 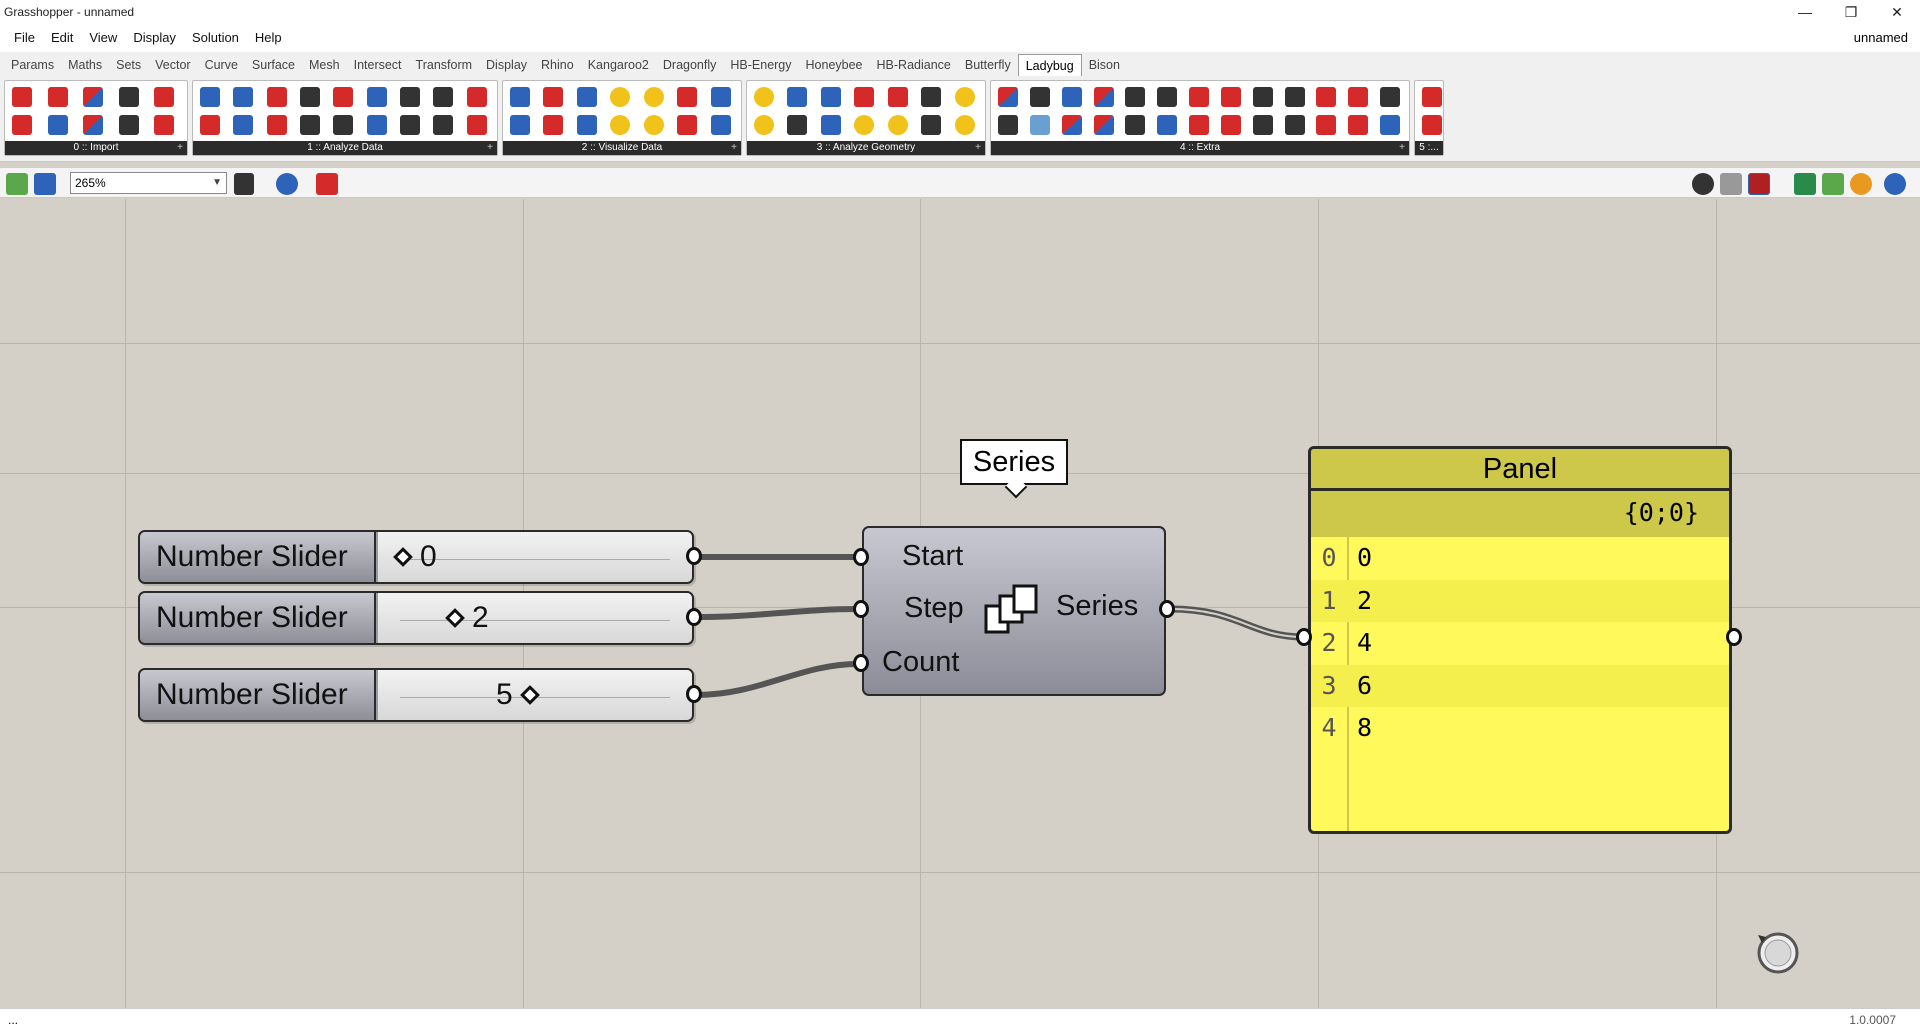 What do you see at coordinates (1432, 97) in the screenshot?
I see `red-circle-icon` at bounding box center [1432, 97].